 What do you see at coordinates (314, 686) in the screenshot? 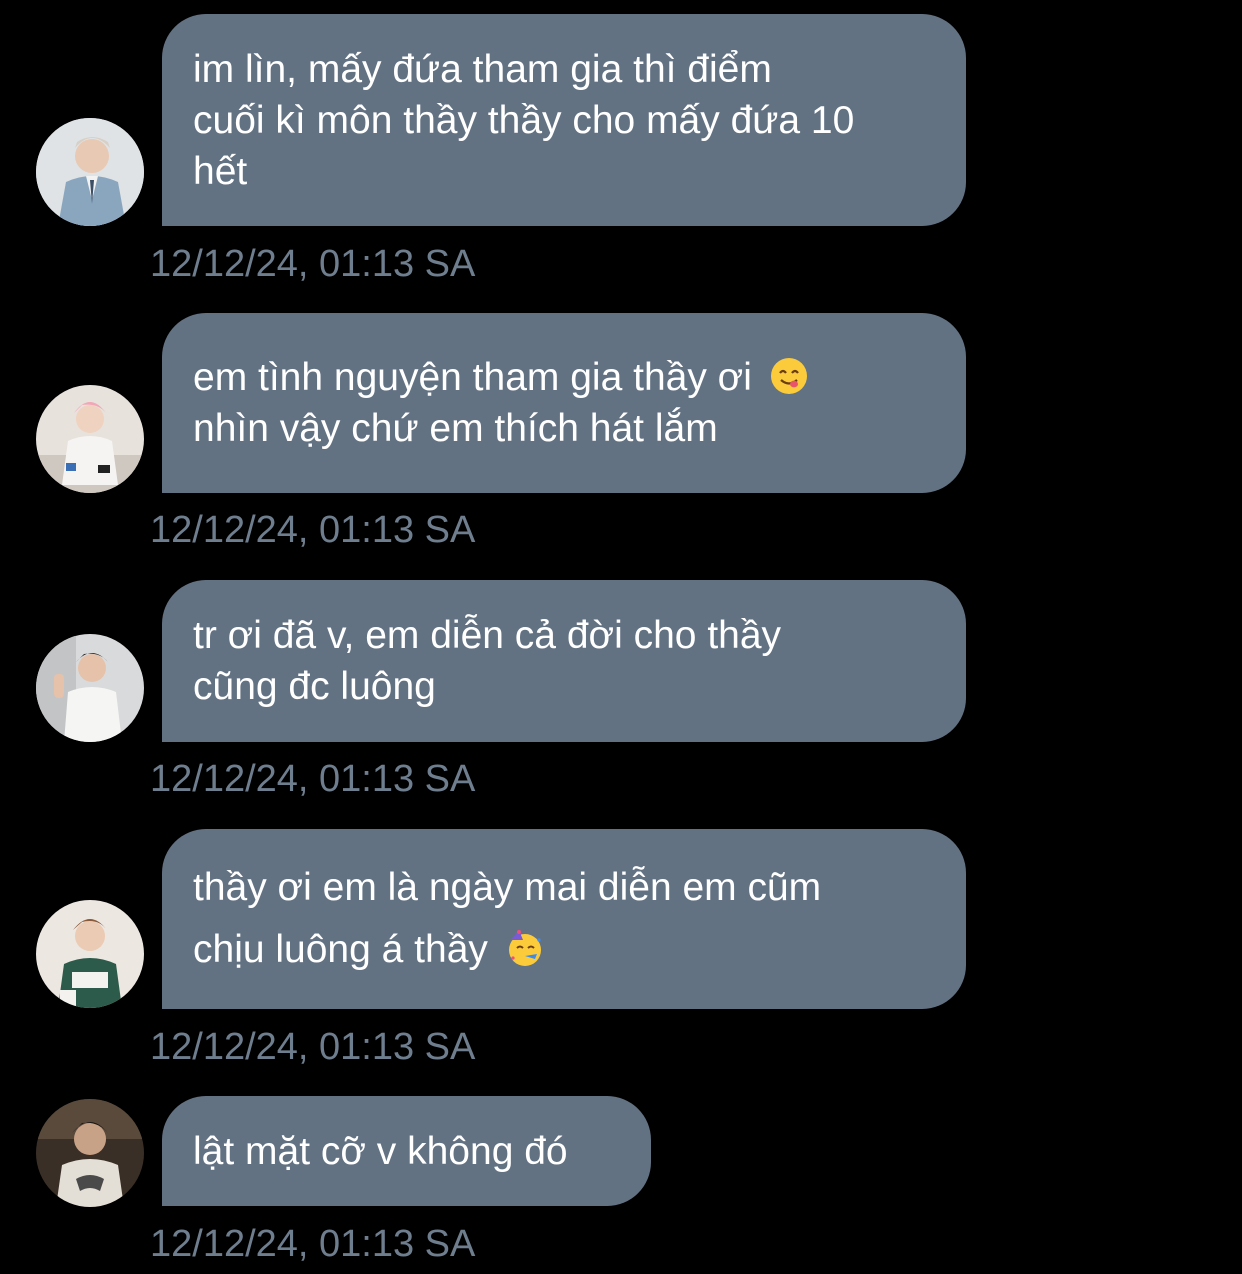
I see `message-text-line: cũng đc luông` at bounding box center [314, 686].